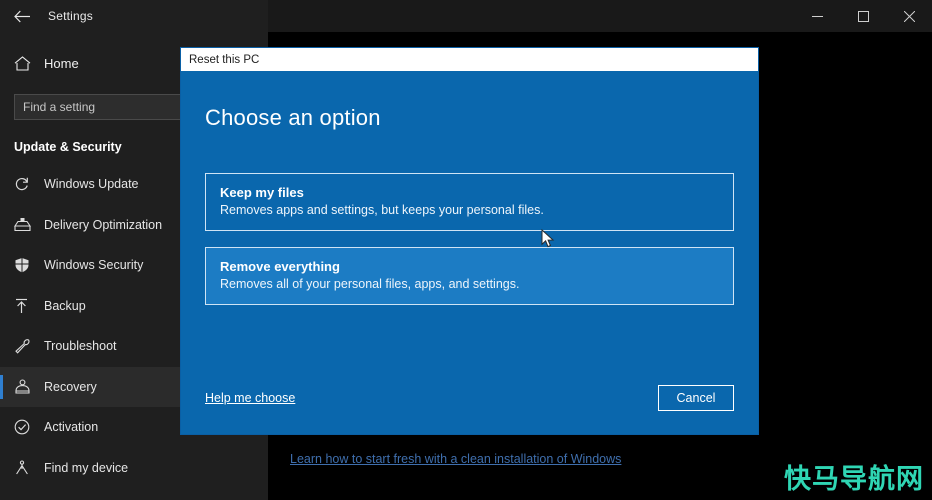 The width and height of the screenshot is (932, 500). What do you see at coordinates (91, 184) in the screenshot?
I see `sidebar-item-label: Windows Update` at bounding box center [91, 184].